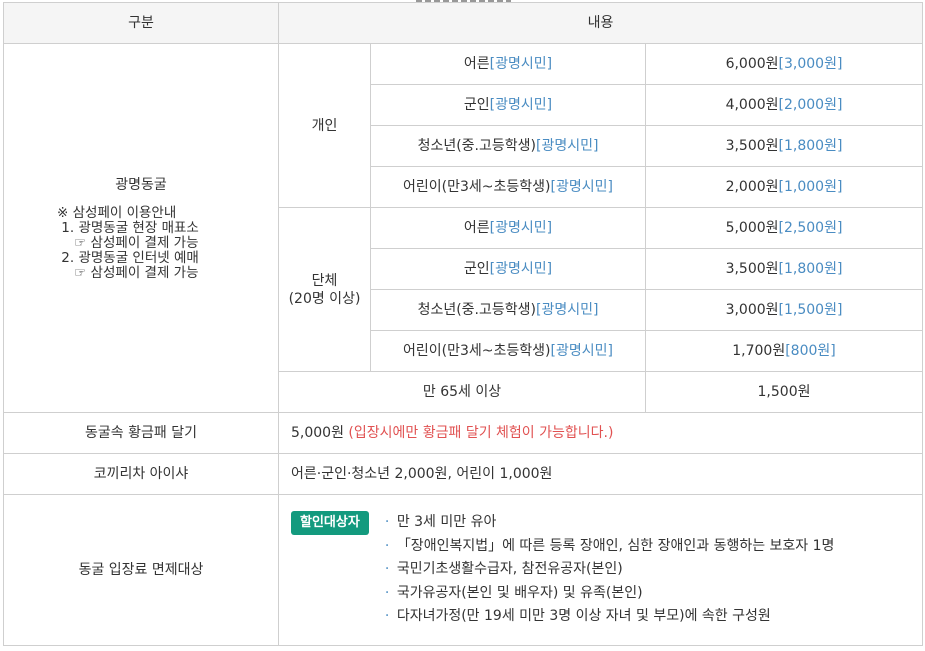 This screenshot has height=651, width=925. What do you see at coordinates (784, 187) in the screenshot?
I see `fee-price: 2,000원[1,000원]` at bounding box center [784, 187].